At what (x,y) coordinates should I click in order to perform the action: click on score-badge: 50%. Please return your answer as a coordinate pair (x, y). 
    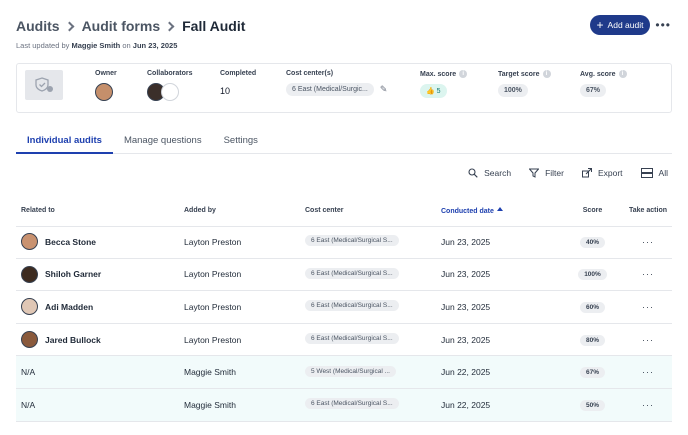
    Looking at the image, I should click on (592, 405).